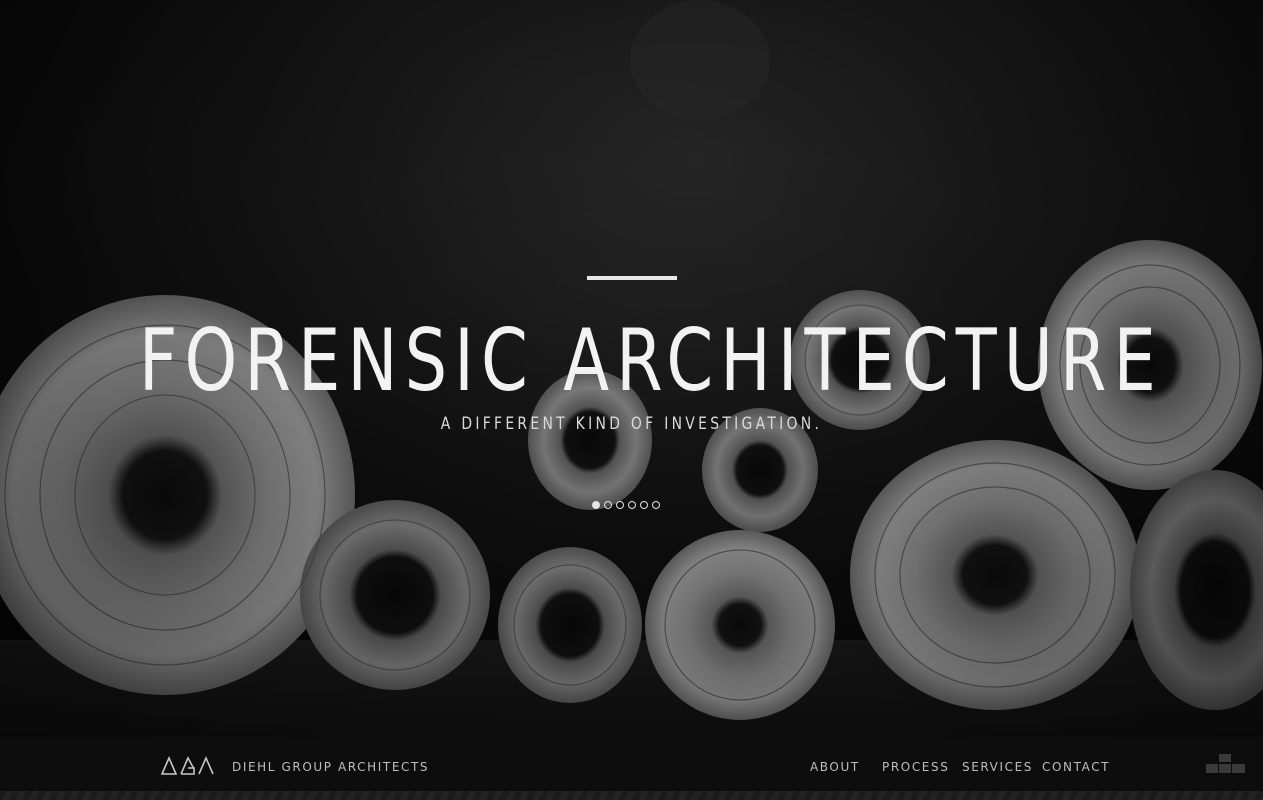 The height and width of the screenshot is (800, 1263). Describe the element at coordinates (1076, 767) in the screenshot. I see `nav-link-contact: CONTACT` at that location.